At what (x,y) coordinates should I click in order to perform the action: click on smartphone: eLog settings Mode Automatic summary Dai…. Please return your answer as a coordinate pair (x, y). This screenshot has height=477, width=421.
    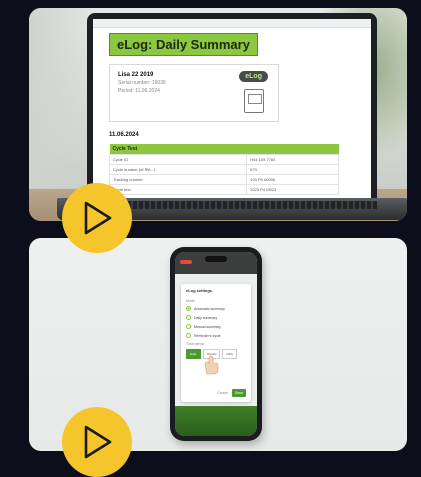
    Looking at the image, I should click on (216, 344).